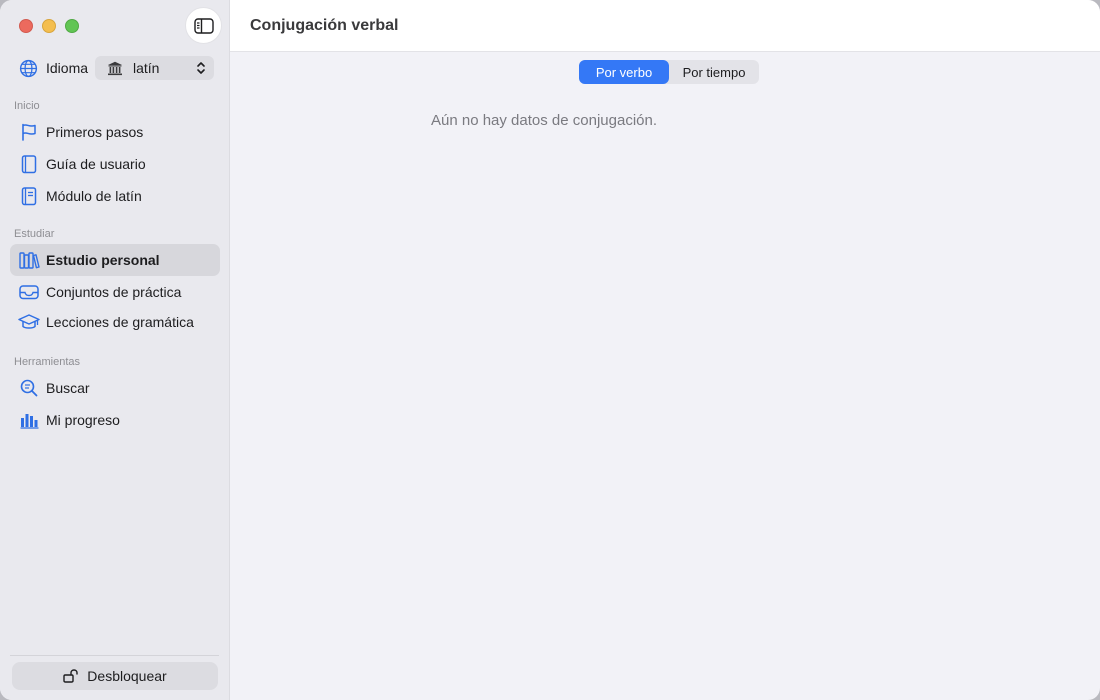 Image resolution: width=1100 pixels, height=700 pixels. Describe the element at coordinates (47, 362) in the screenshot. I see `section-title-herramientas: Herramientas` at that location.